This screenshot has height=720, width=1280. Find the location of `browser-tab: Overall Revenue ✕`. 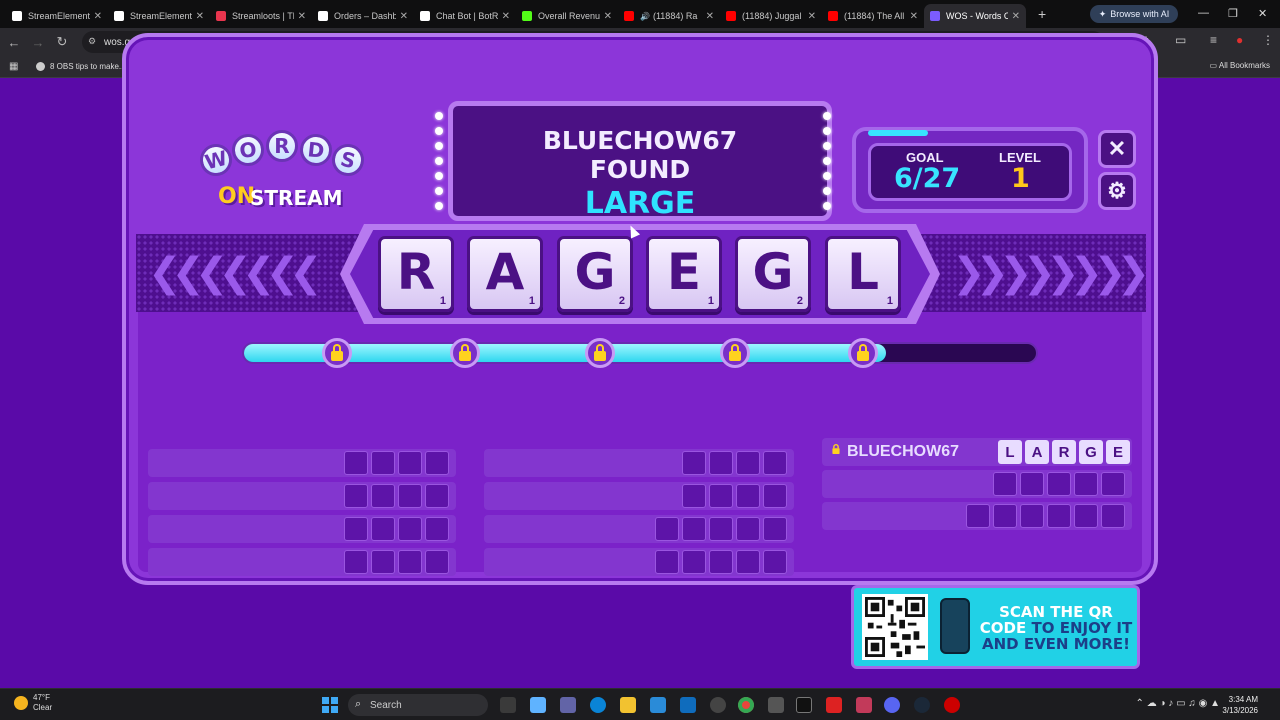

browser-tab: Overall Revenue ✕ is located at coordinates (567, 16).